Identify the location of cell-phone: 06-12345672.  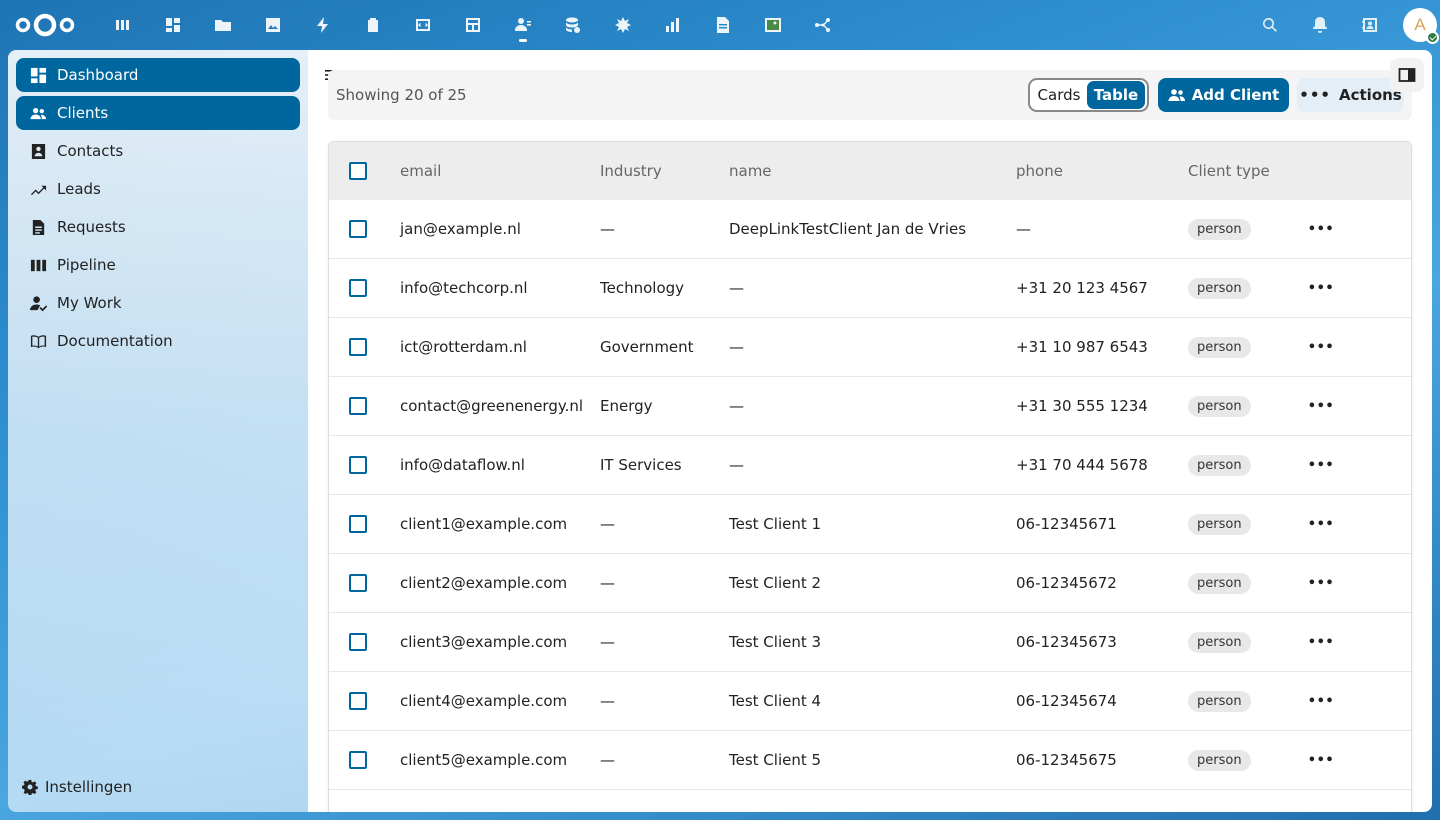
(1066, 583).